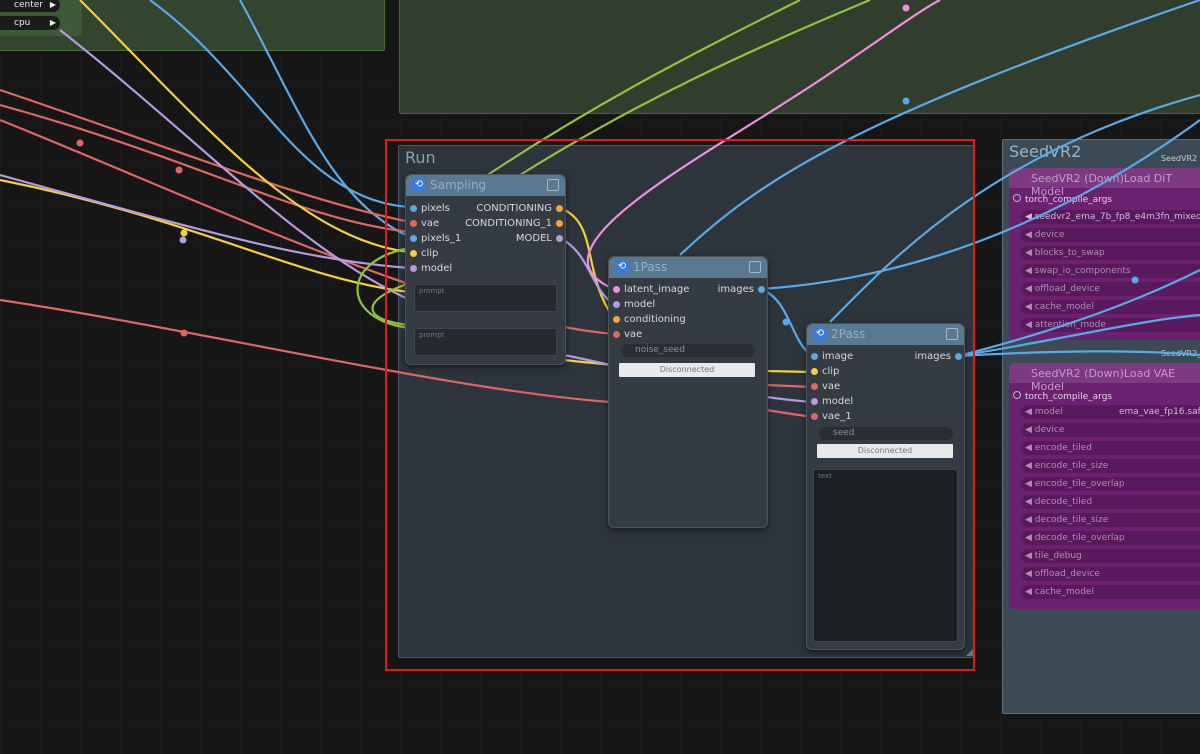 The width and height of the screenshot is (1200, 754). I want to click on pass2-output-images: images, so click(938, 357).